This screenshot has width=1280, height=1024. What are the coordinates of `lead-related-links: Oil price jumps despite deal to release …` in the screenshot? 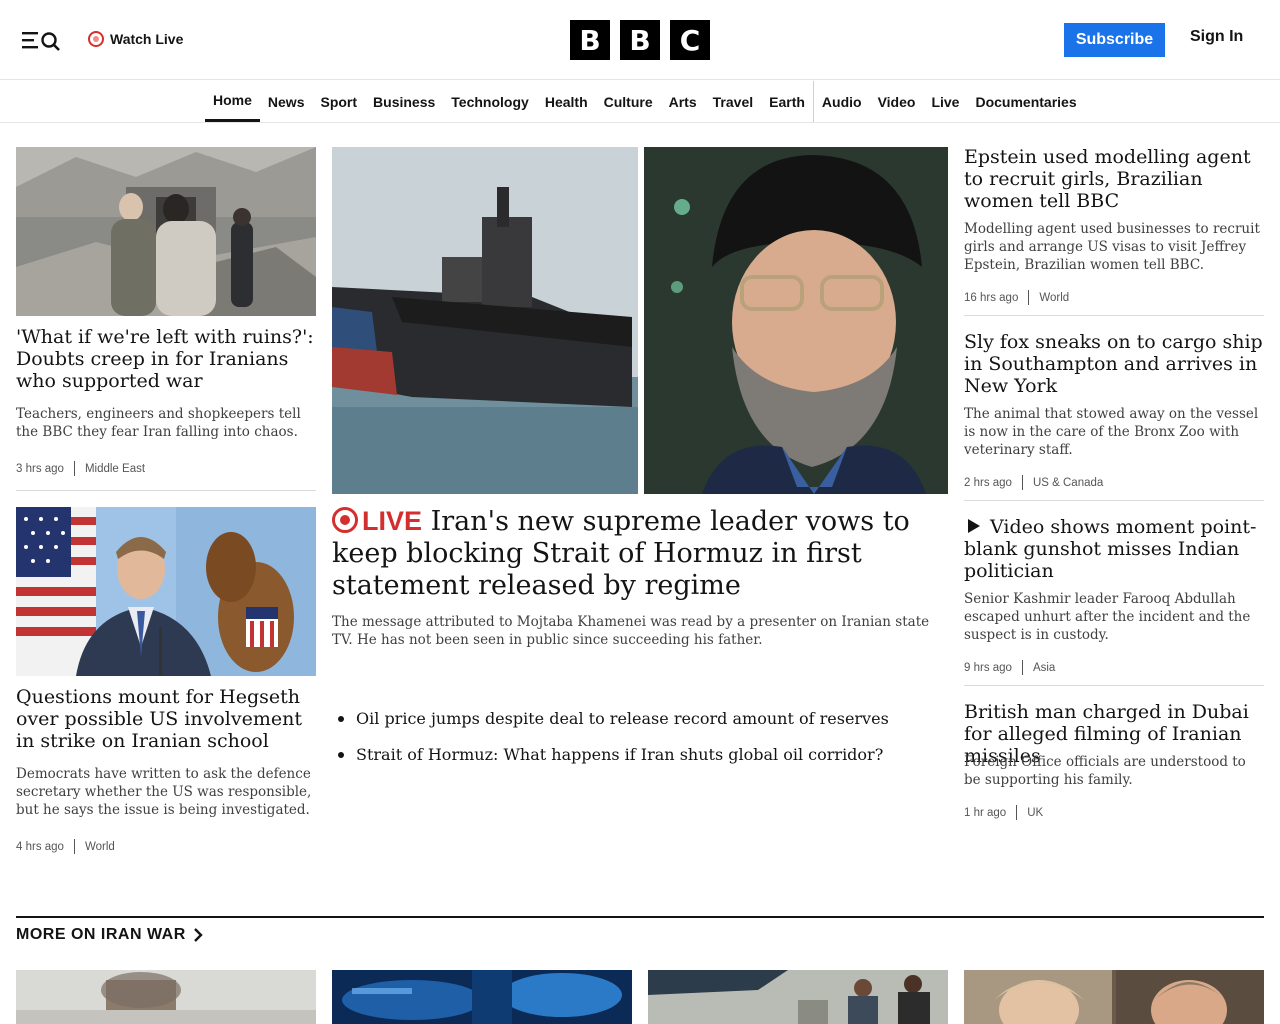 It's located at (640, 745).